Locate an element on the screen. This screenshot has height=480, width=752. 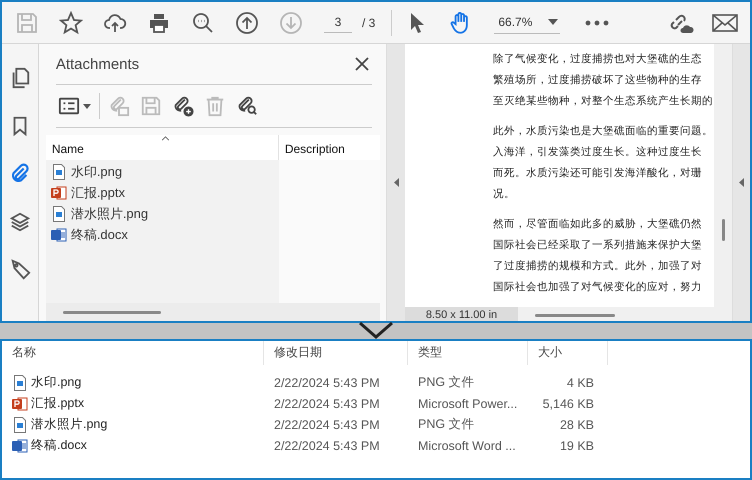
document-text-line: 至灭绝某些物种，对整个生态系统产生长期的 is located at coordinates (603, 101).